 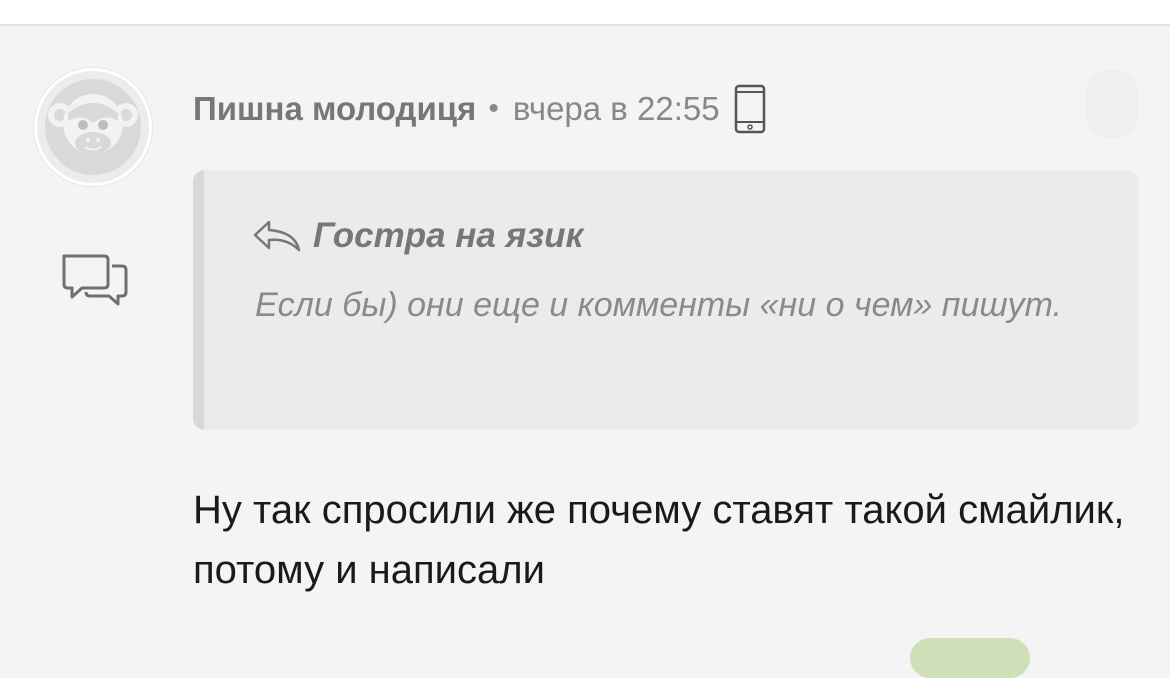 I want to click on comment-time: вчера в 22:55, so click(x=616, y=108).